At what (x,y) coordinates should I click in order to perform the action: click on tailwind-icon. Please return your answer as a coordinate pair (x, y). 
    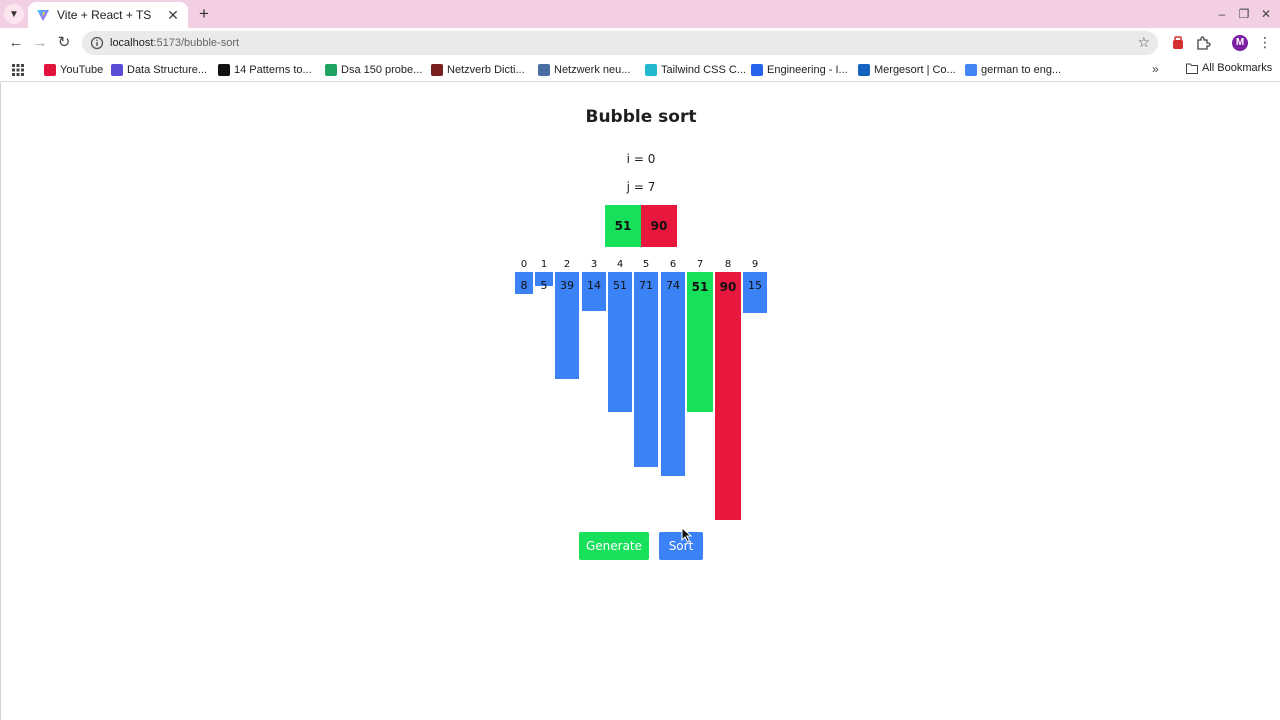
    Looking at the image, I should click on (651, 70).